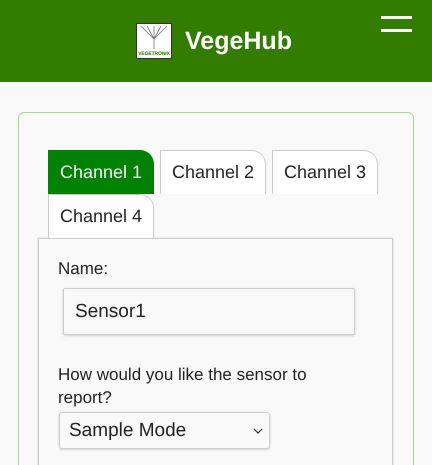  I want to click on name-label: Name:, so click(84, 269).